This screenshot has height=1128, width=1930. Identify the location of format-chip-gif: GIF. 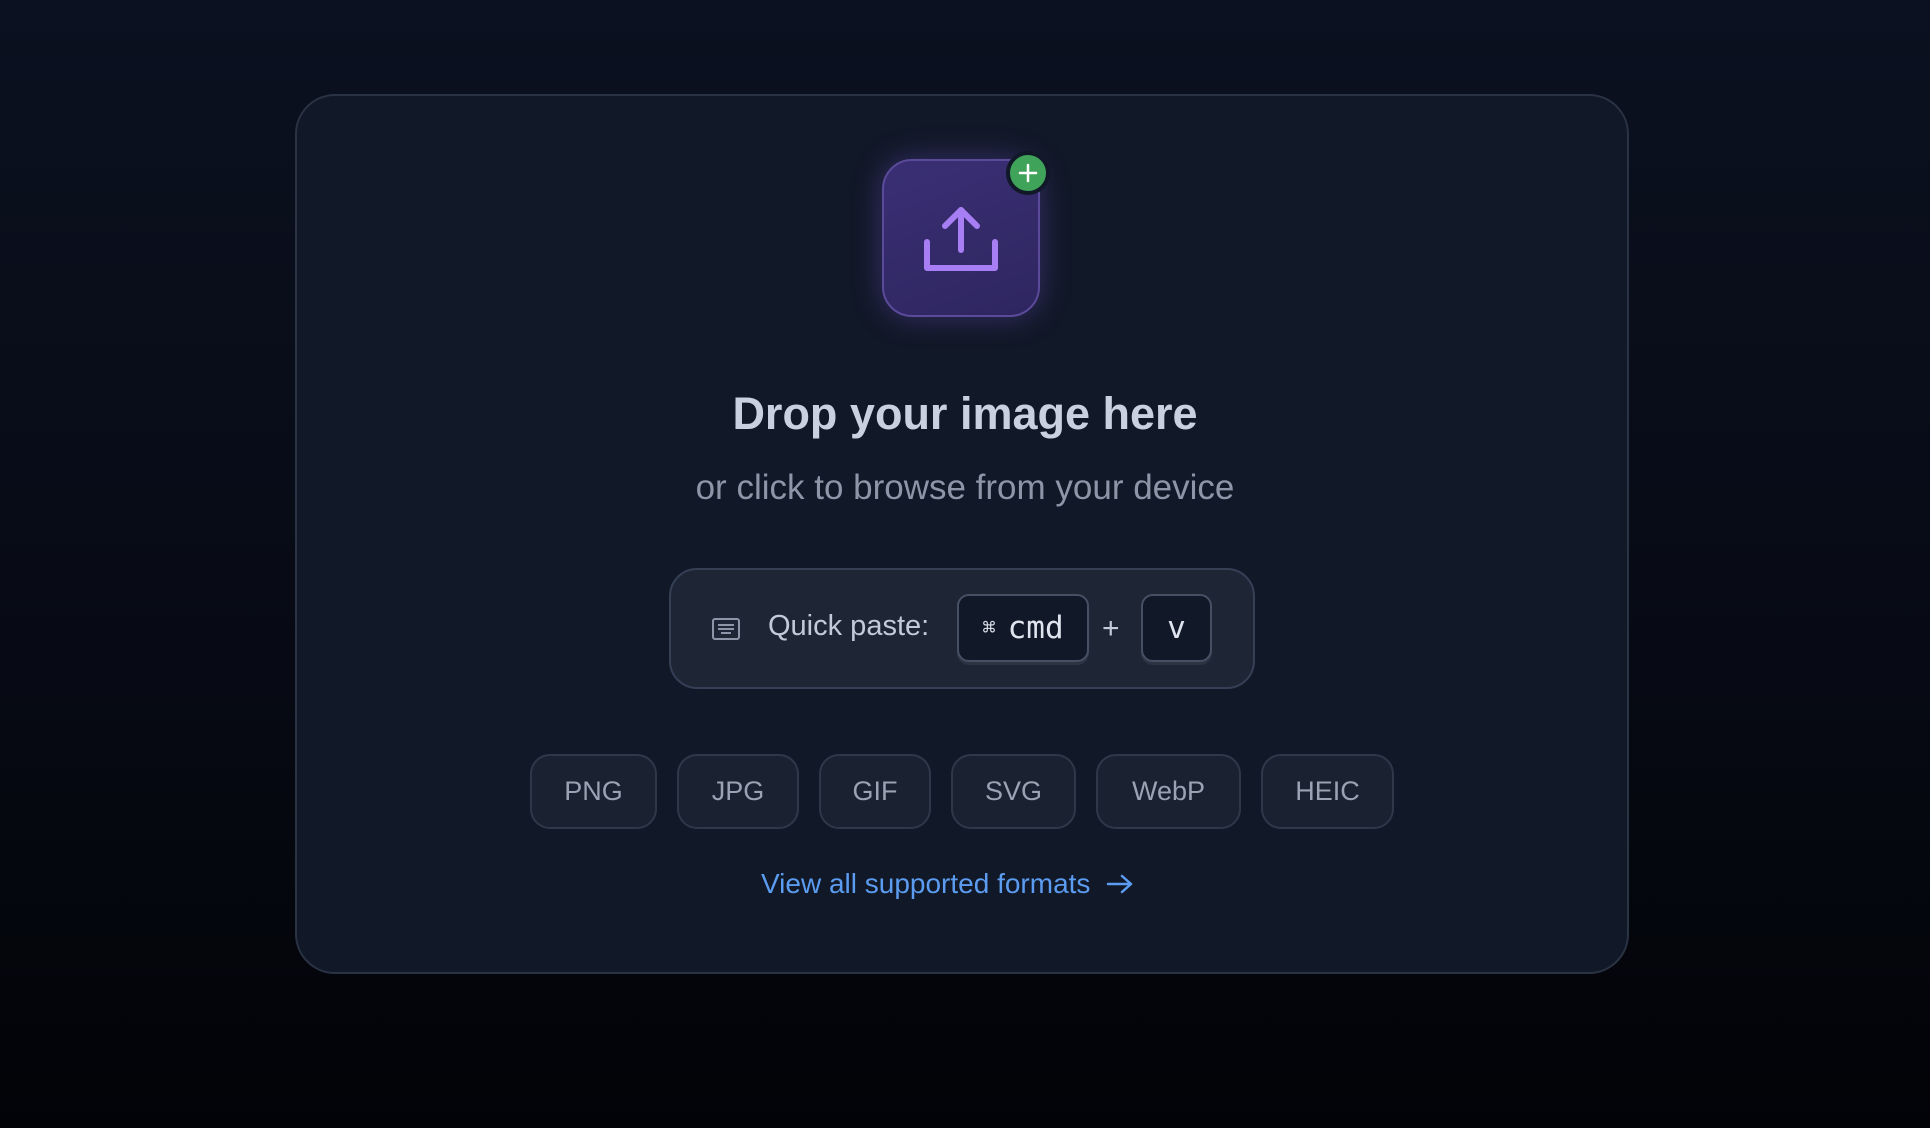
(875, 791).